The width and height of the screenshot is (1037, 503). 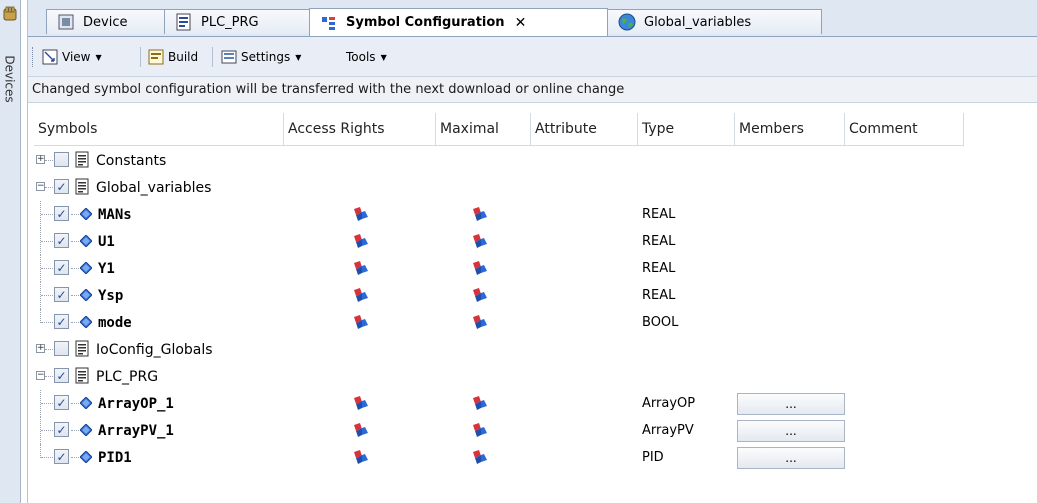 I want to click on build-label: Build, so click(x=183, y=57).